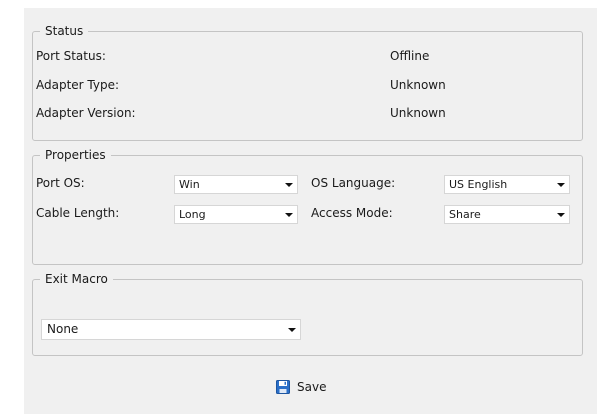  I want to click on os-language-select: US English, so click(507, 184).